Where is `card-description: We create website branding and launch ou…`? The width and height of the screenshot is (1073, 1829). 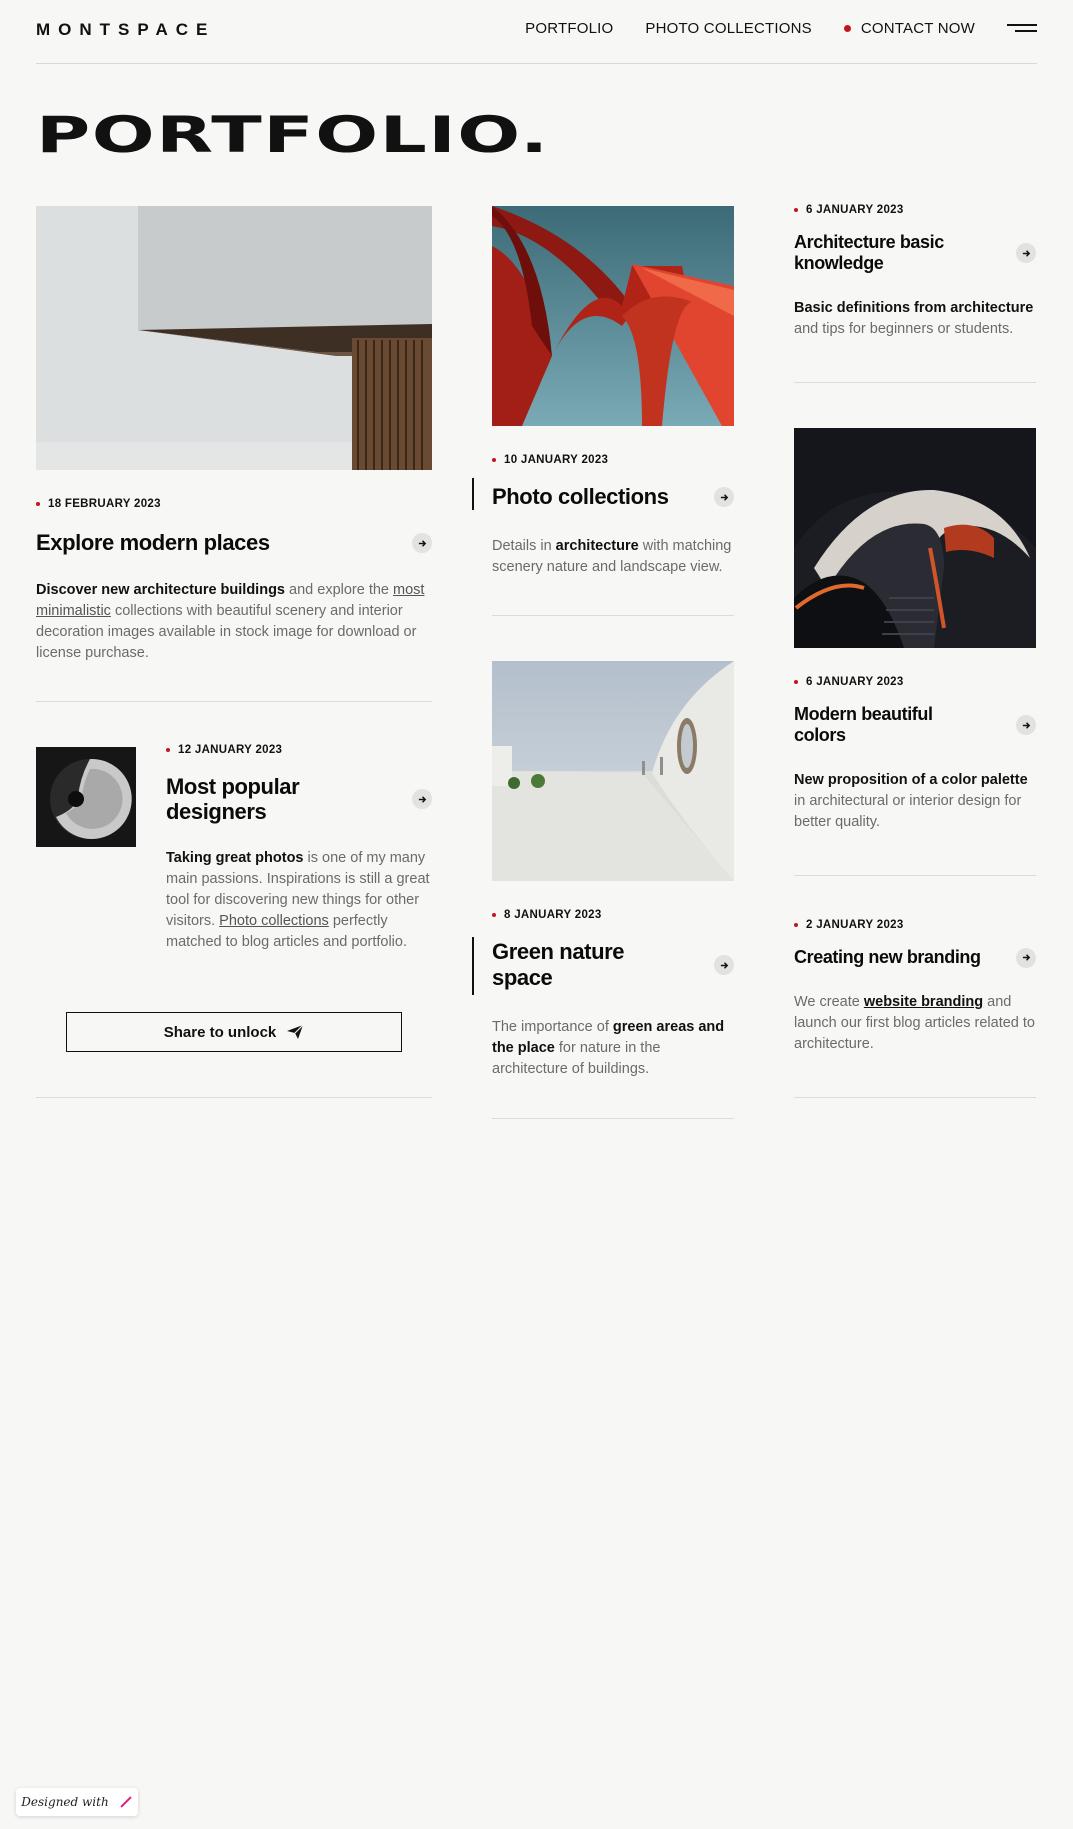
card-description: We create website branding and launch ou… is located at coordinates (914, 1023).